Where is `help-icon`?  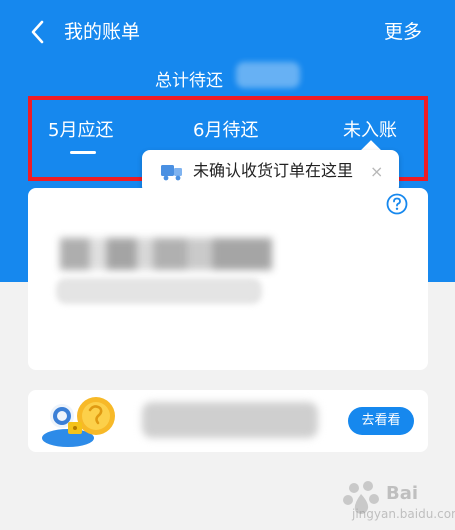
help-icon is located at coordinates (397, 204).